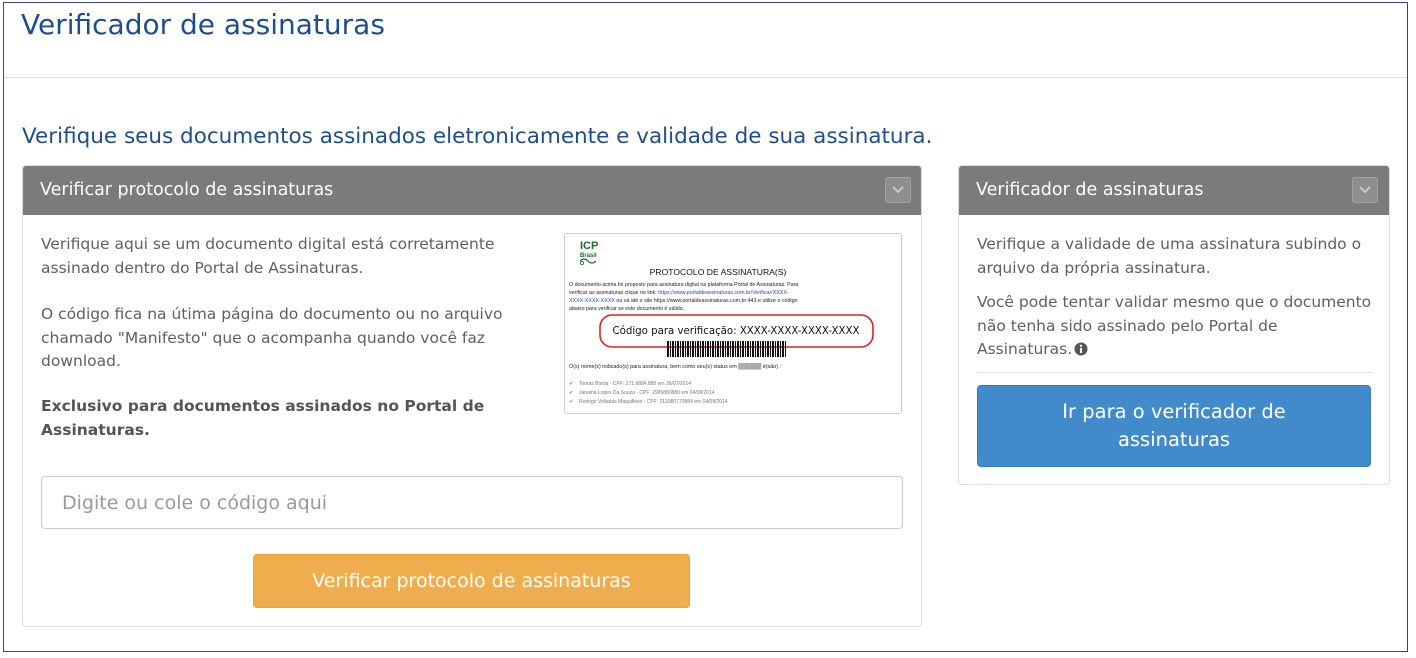 This screenshot has height=658, width=1416. What do you see at coordinates (472, 502) in the screenshot?
I see `protocol-code-input` at bounding box center [472, 502].